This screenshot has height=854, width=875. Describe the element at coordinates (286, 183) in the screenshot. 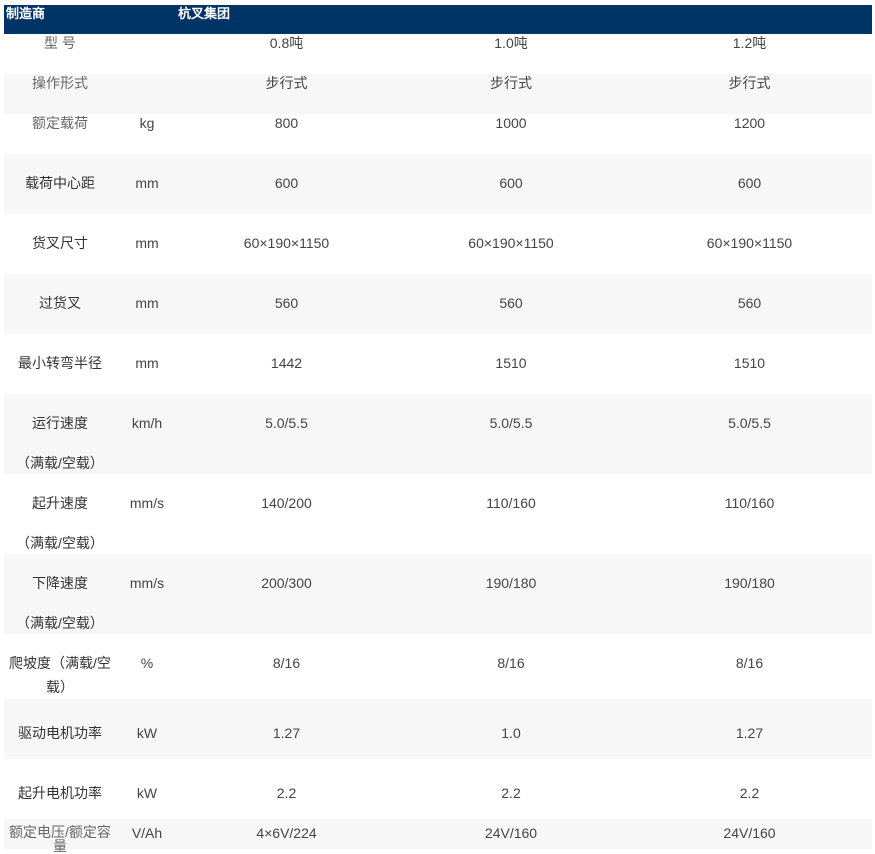

I see `spec-value-0-8t: 600` at that location.